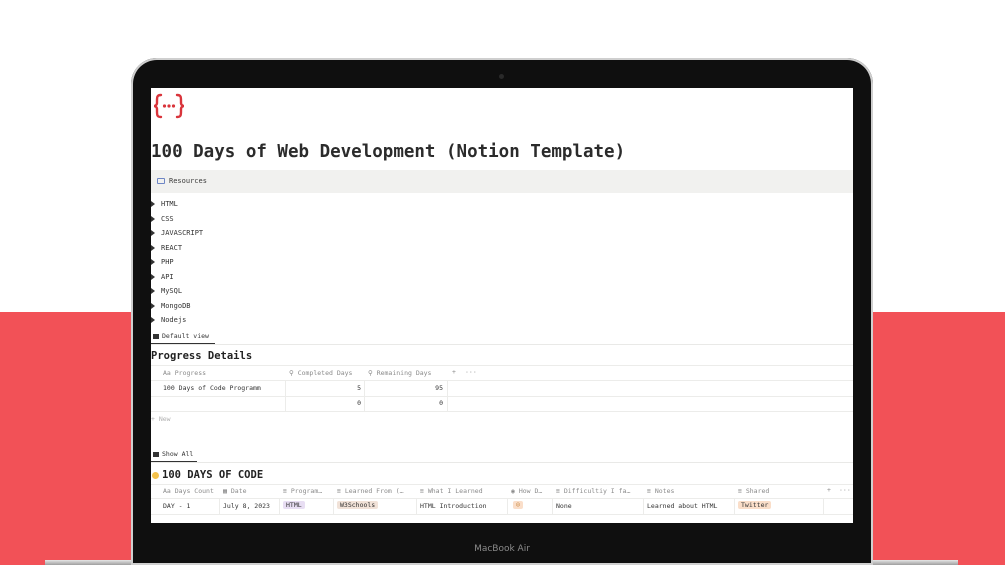  I want to click on program-tag: HTML, so click(294, 505).